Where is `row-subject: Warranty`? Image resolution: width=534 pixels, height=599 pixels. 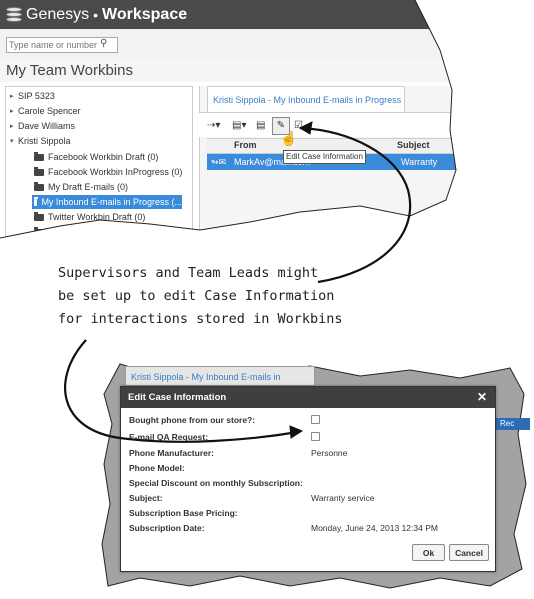
row-subject: Warranty is located at coordinates (419, 162).